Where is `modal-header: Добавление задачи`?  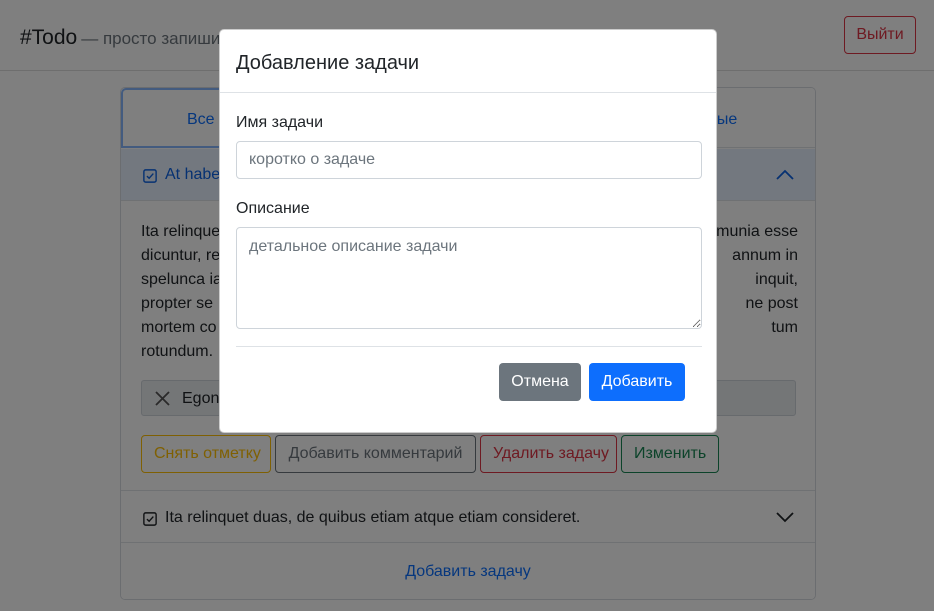
modal-header: Добавление задачи is located at coordinates (468, 61).